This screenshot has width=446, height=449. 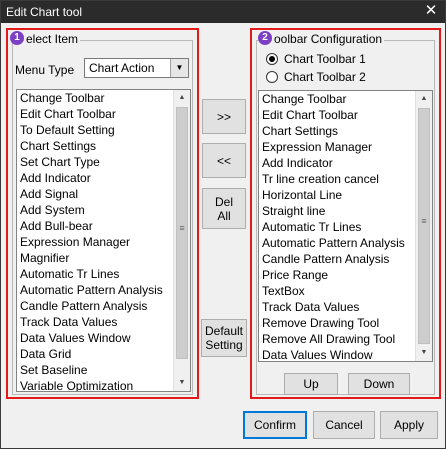 I want to click on list-item: TextBox, so click(x=337, y=291).